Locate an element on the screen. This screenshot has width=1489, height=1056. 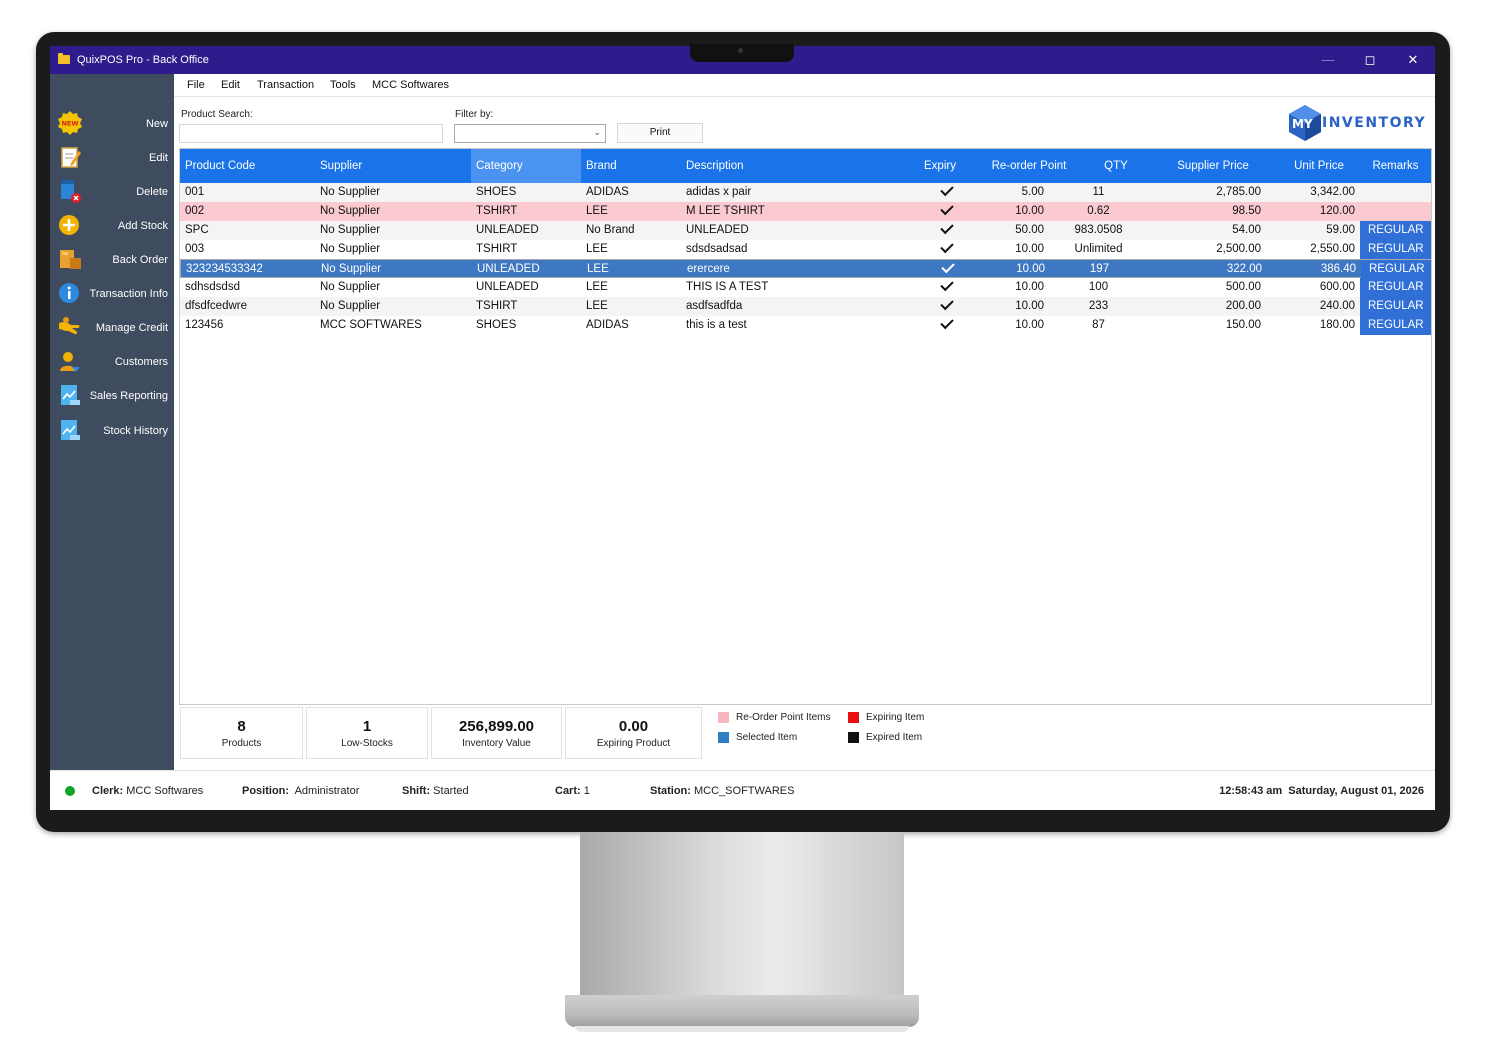
cell-code: sdhsdsdsd is located at coordinates (212, 287).